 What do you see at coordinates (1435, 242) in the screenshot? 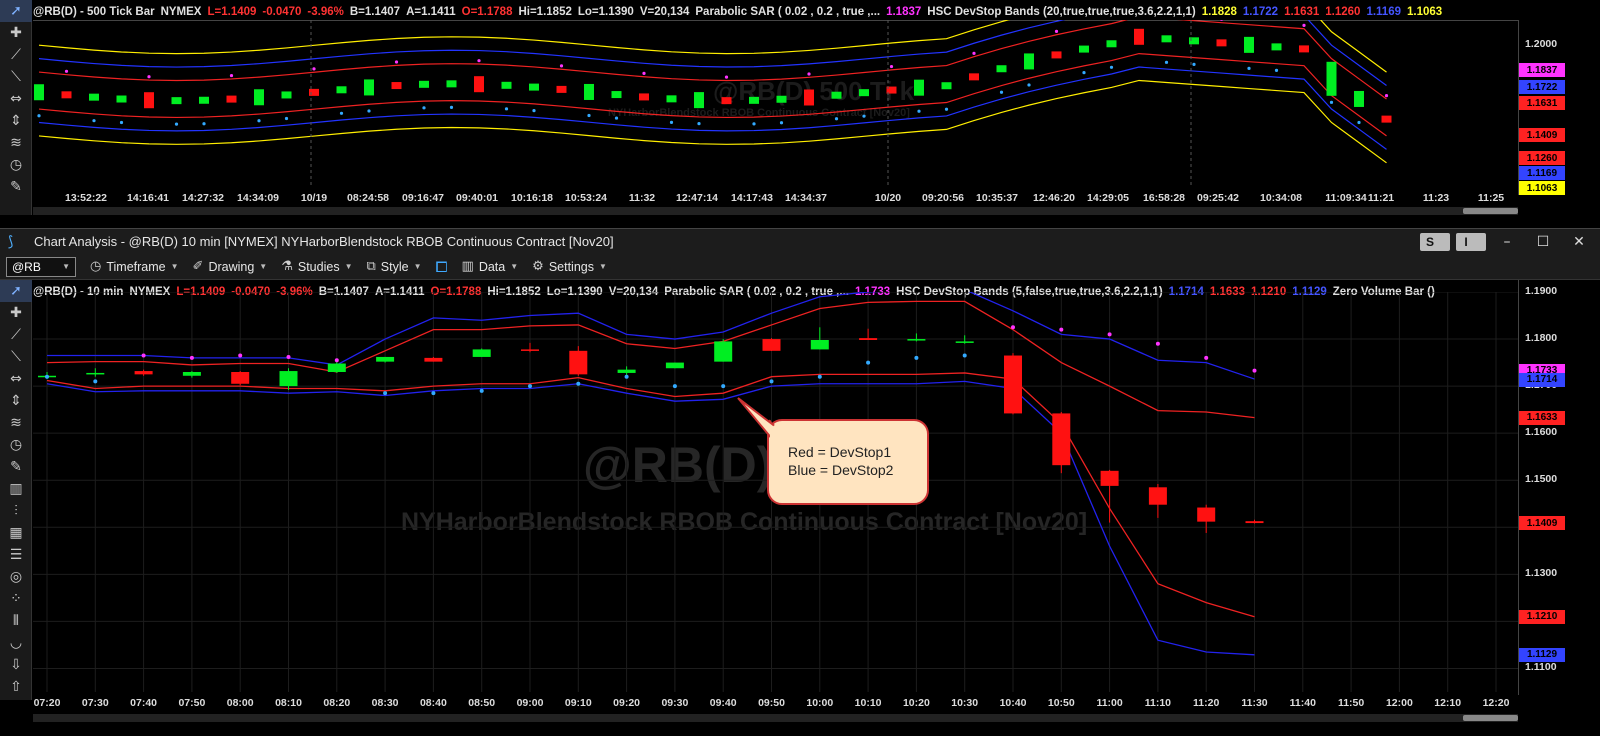
I see `s-dropdown-button: S ▼` at bounding box center [1435, 242].